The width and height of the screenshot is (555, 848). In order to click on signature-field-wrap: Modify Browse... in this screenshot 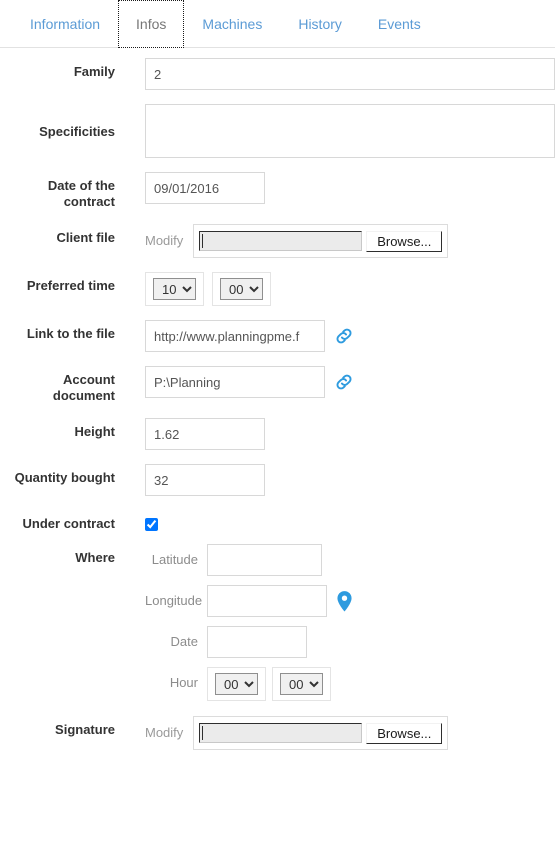, I will do `click(335, 733)`.